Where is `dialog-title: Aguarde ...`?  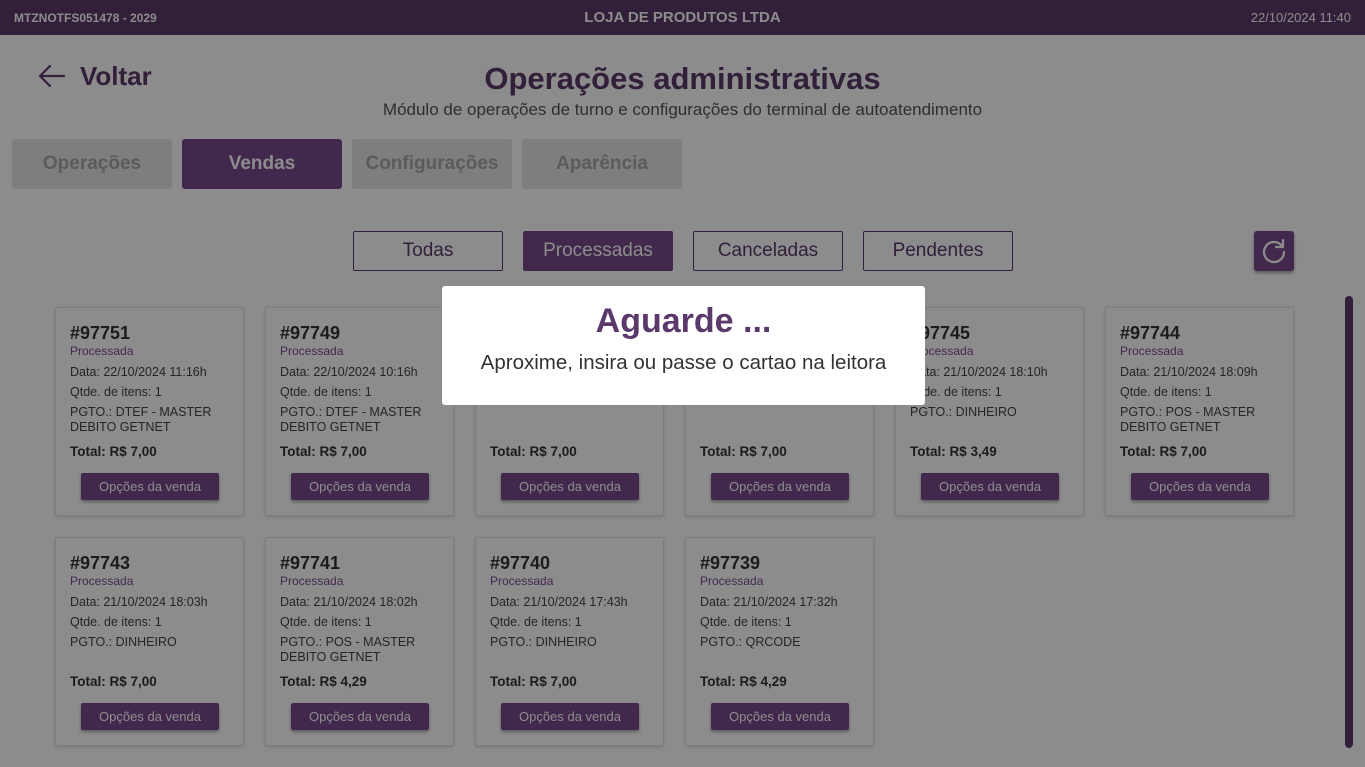
dialog-title: Aguarde ... is located at coordinates (683, 321).